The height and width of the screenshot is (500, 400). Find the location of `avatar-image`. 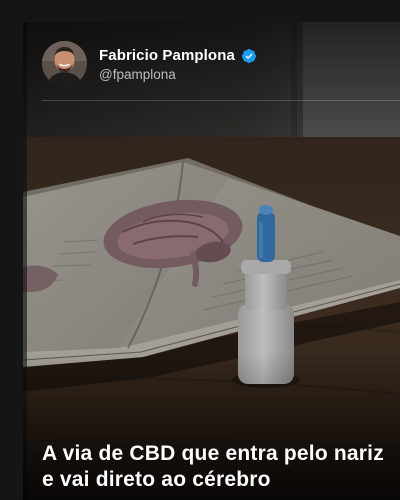

avatar-image is located at coordinates (64, 63).